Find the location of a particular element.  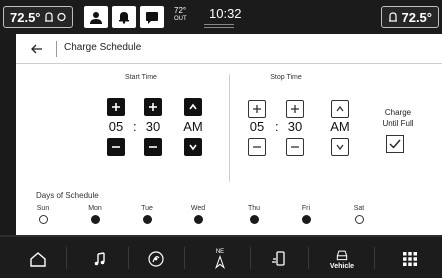

stop-hour-decrement-button is located at coordinates (257, 147).